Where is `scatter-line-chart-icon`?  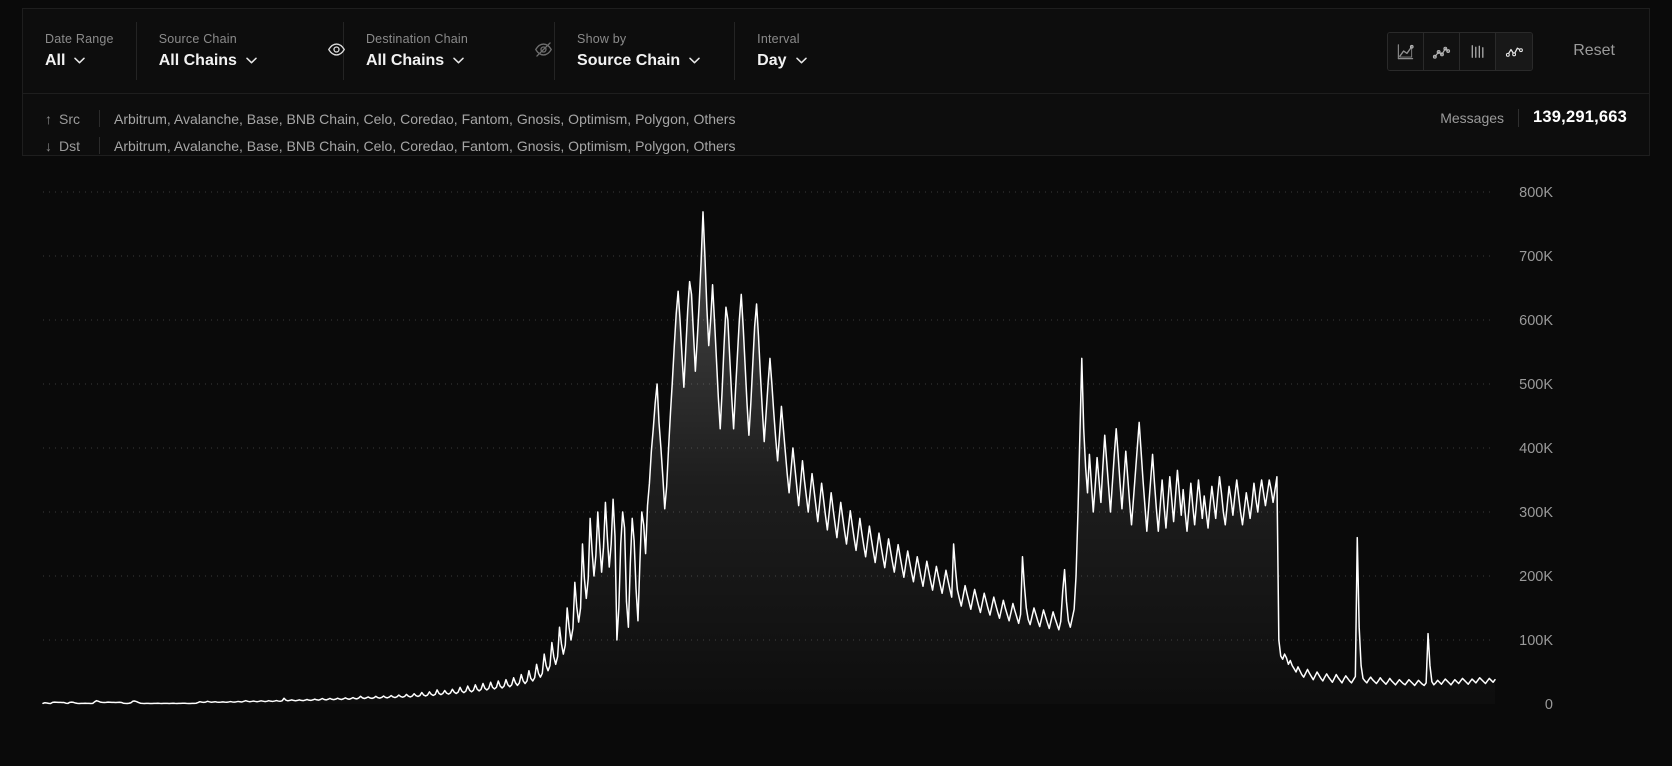 scatter-line-chart-icon is located at coordinates (1441, 51).